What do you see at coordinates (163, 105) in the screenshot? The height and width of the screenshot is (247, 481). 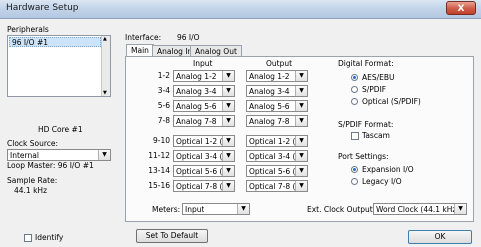 I see `channel-label: 5-6` at bounding box center [163, 105].